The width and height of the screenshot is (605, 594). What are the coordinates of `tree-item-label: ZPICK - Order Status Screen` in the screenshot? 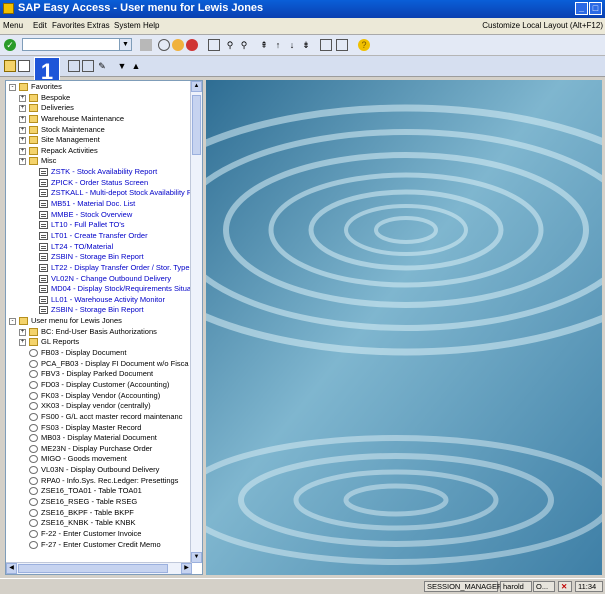 It's located at (99, 183).